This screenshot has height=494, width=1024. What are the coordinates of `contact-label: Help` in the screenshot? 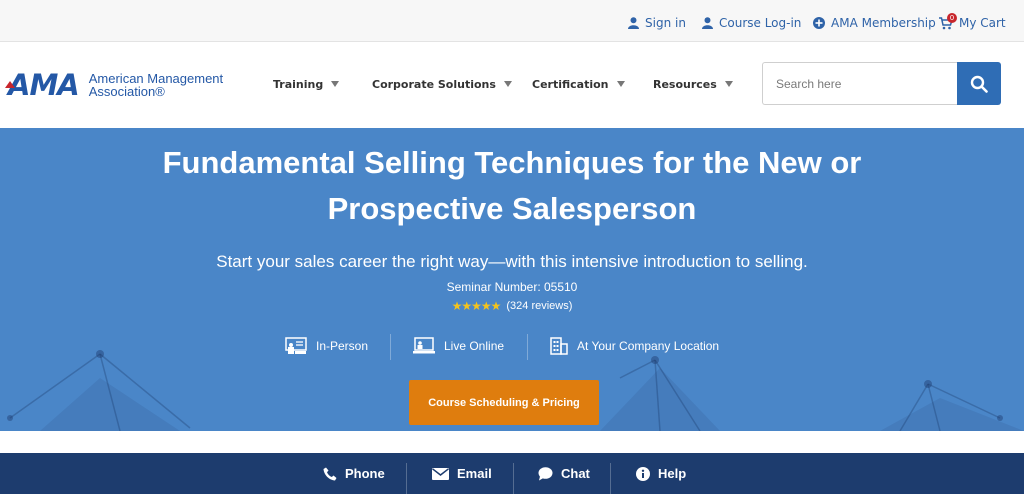 It's located at (672, 473).